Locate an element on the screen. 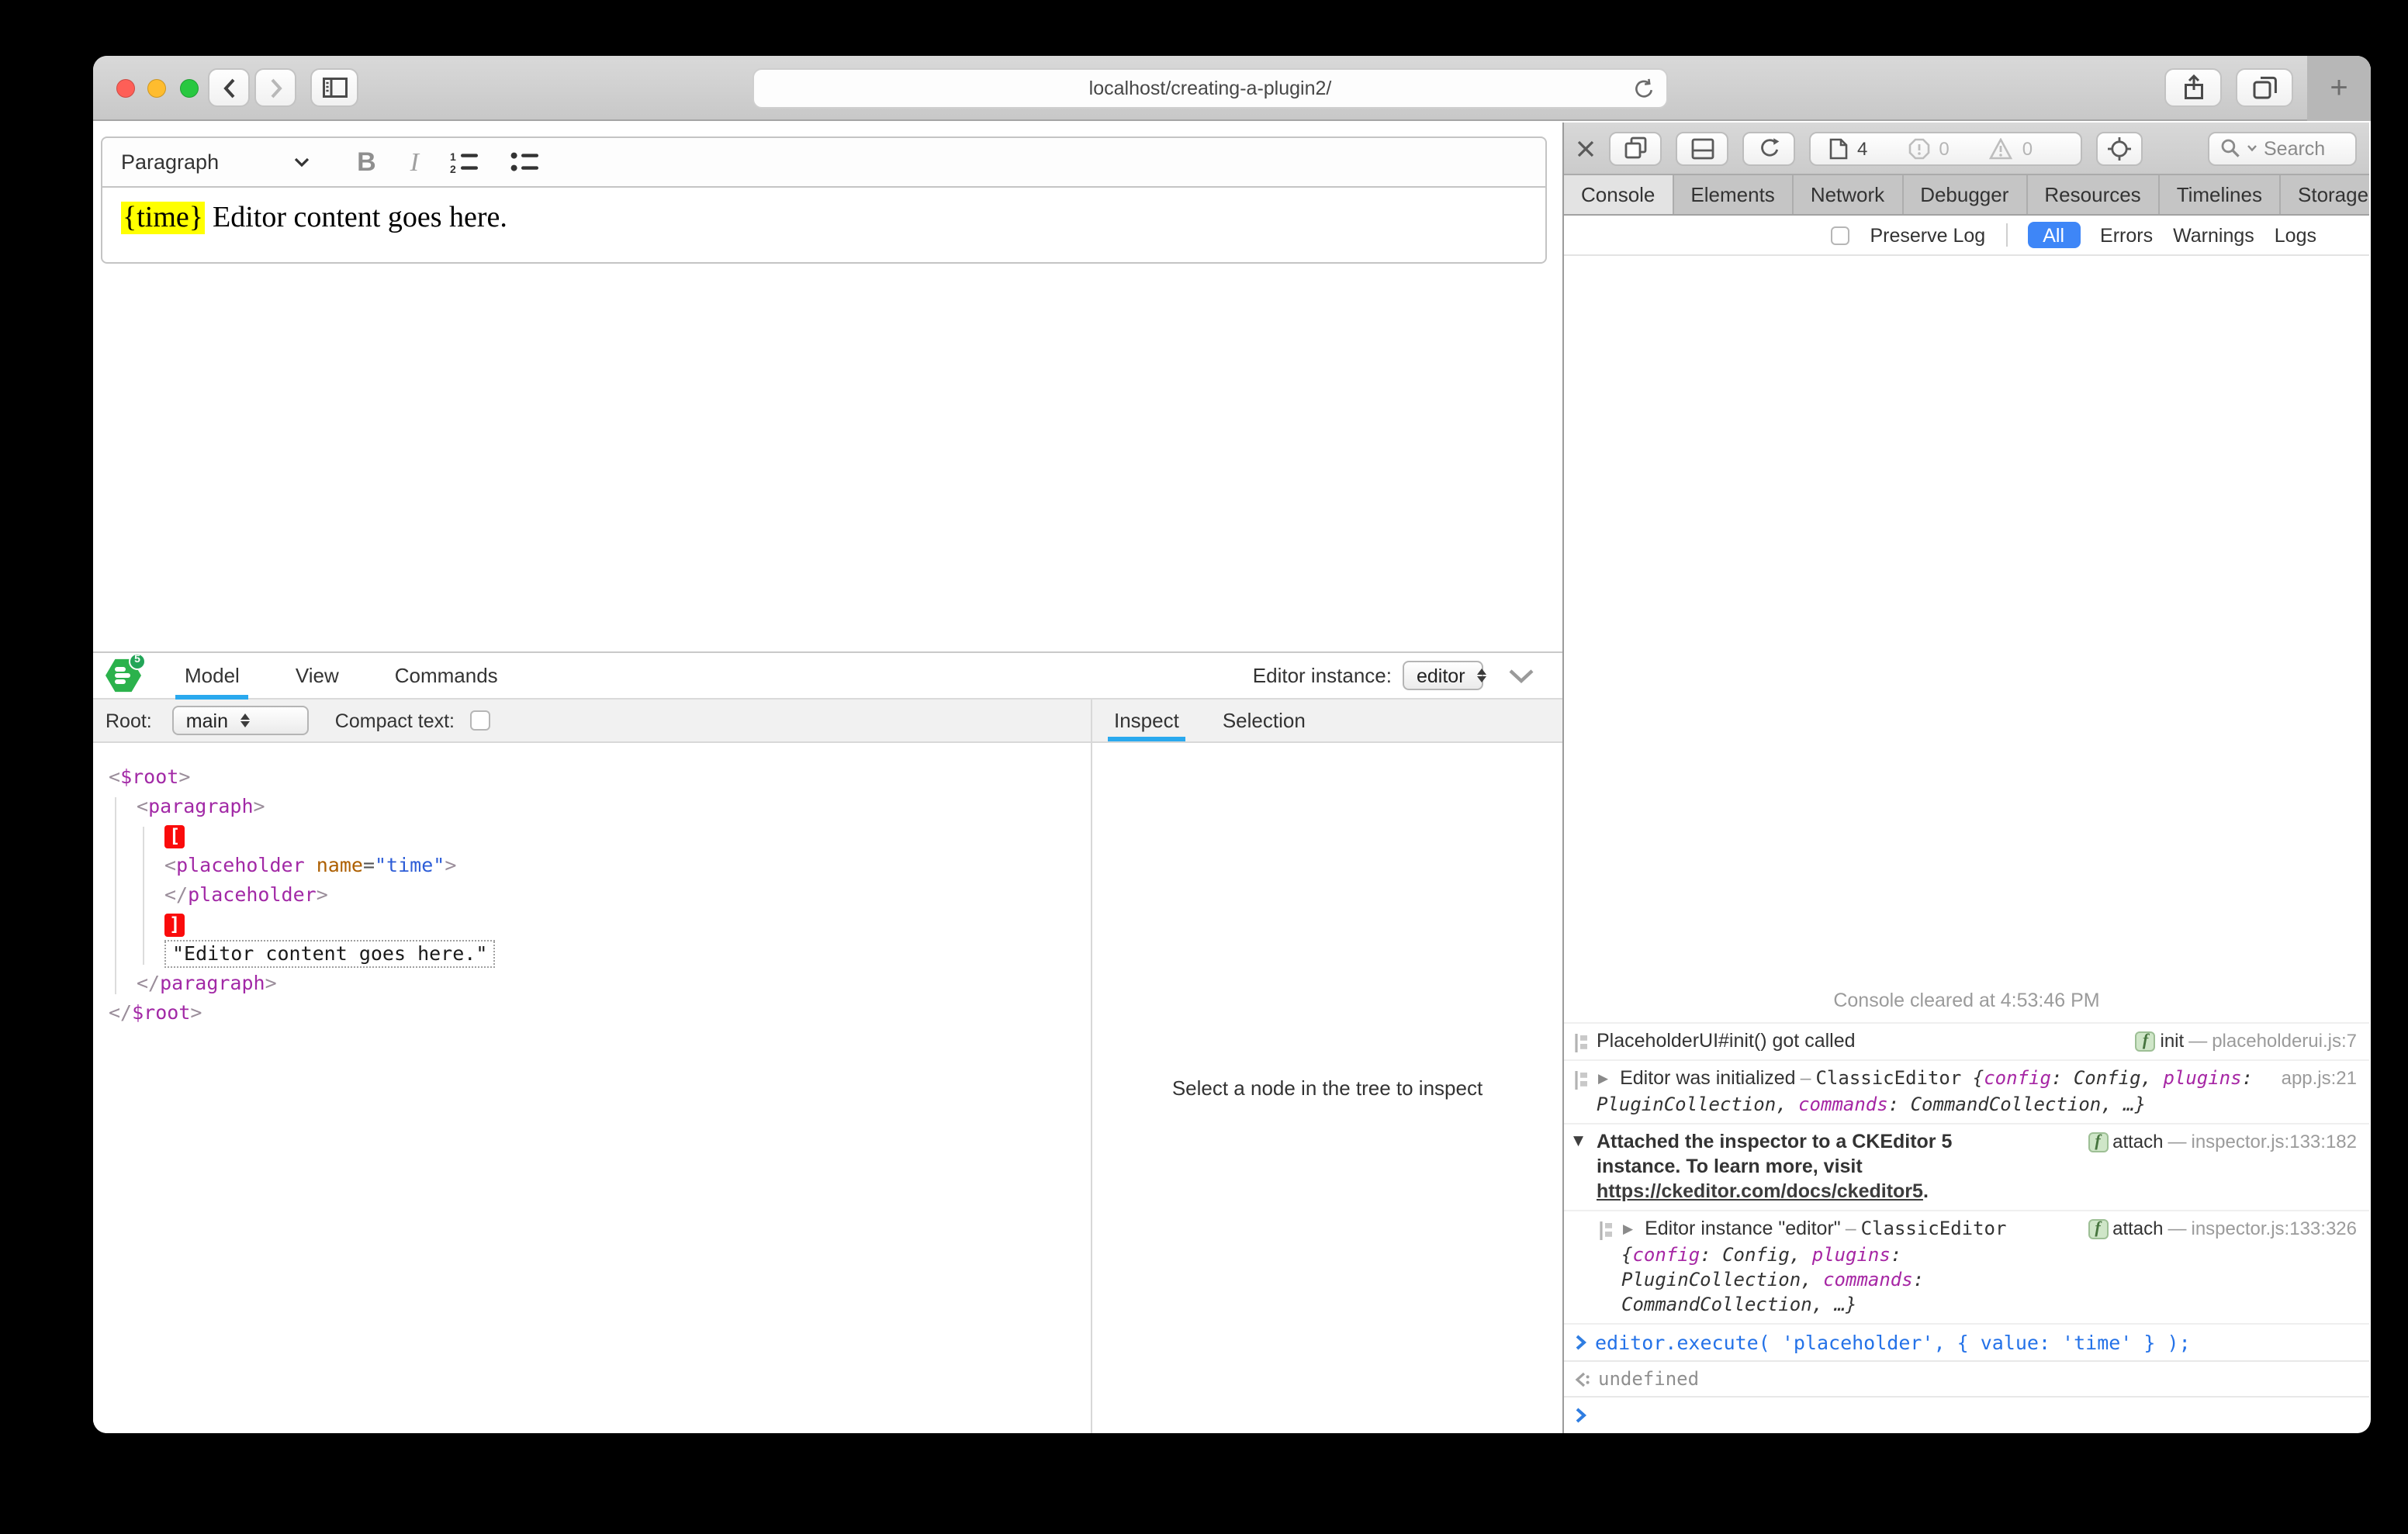  reload-page-button is located at coordinates (1768, 148).